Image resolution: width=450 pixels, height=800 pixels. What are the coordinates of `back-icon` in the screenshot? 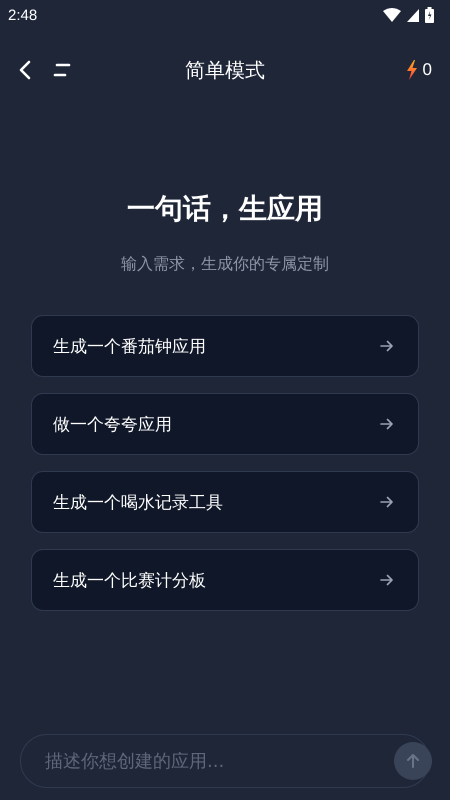 It's located at (25, 70).